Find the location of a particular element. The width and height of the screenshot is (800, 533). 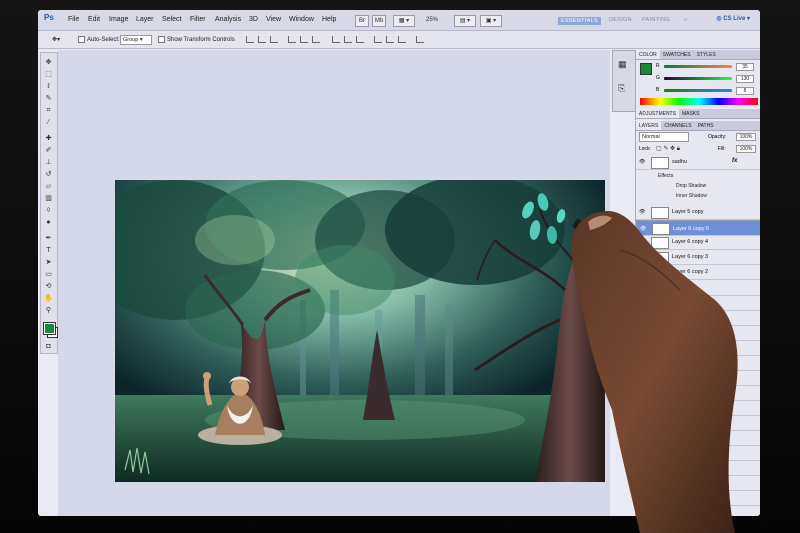

distribute-left-icon is located at coordinates (378, 39).